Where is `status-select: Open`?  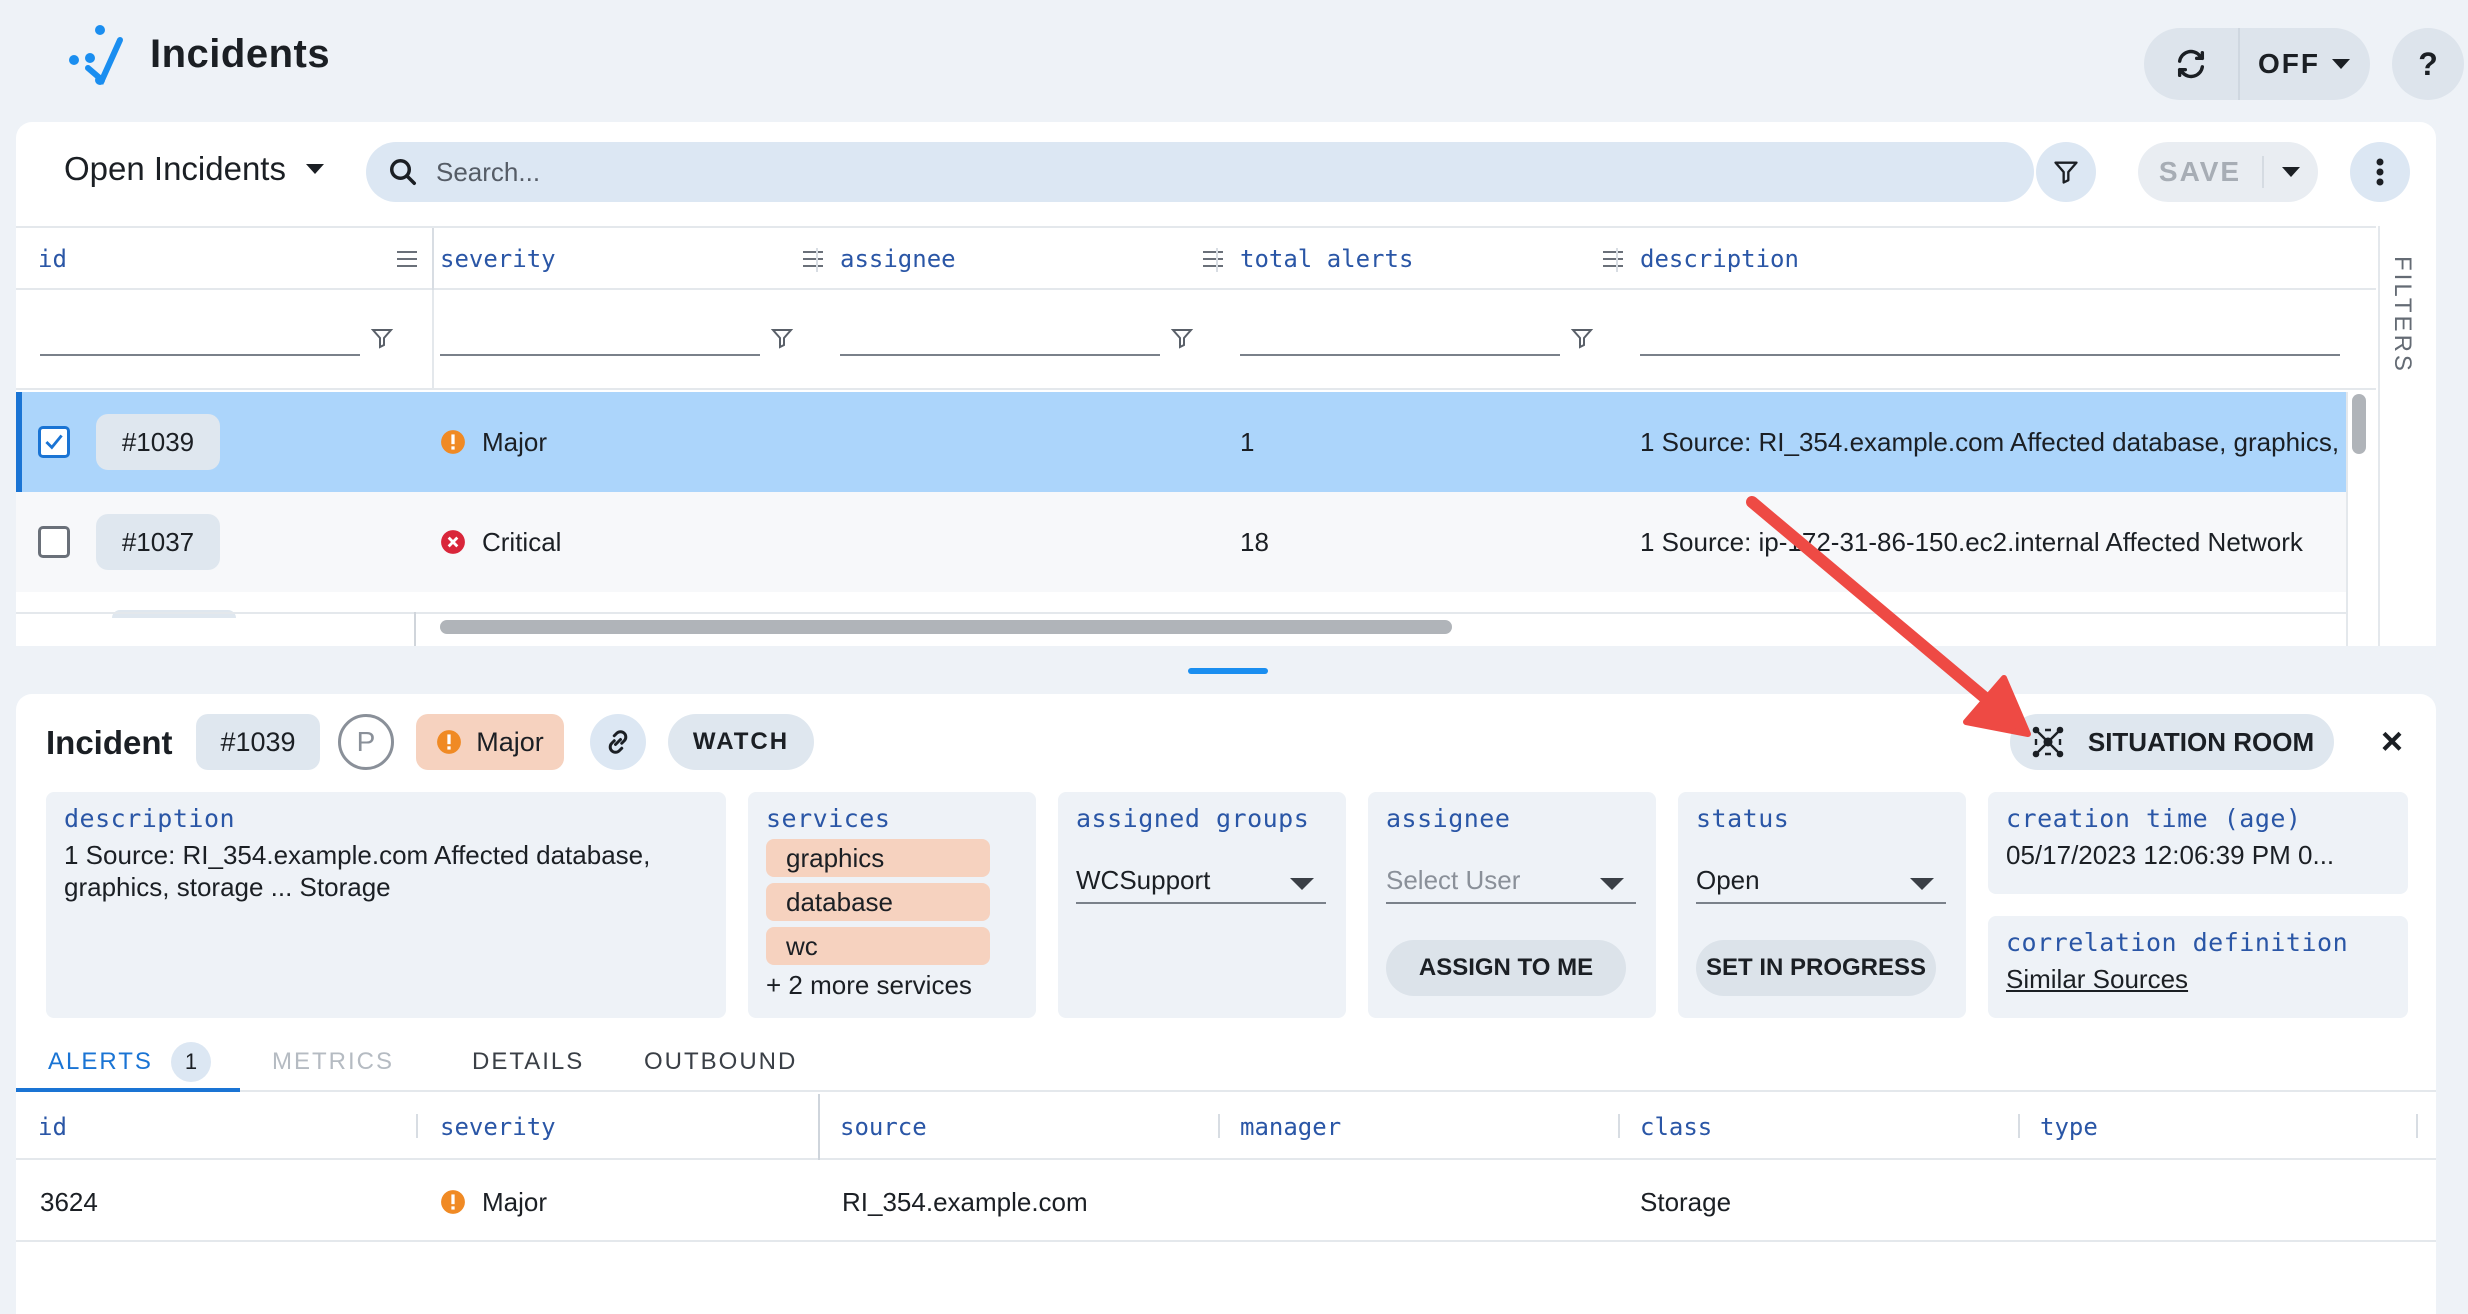
status-select: Open is located at coordinates (1821, 881).